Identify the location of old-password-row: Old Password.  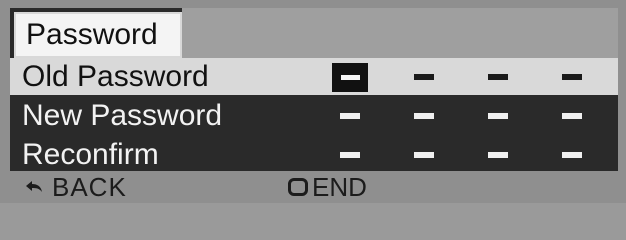
(314, 76).